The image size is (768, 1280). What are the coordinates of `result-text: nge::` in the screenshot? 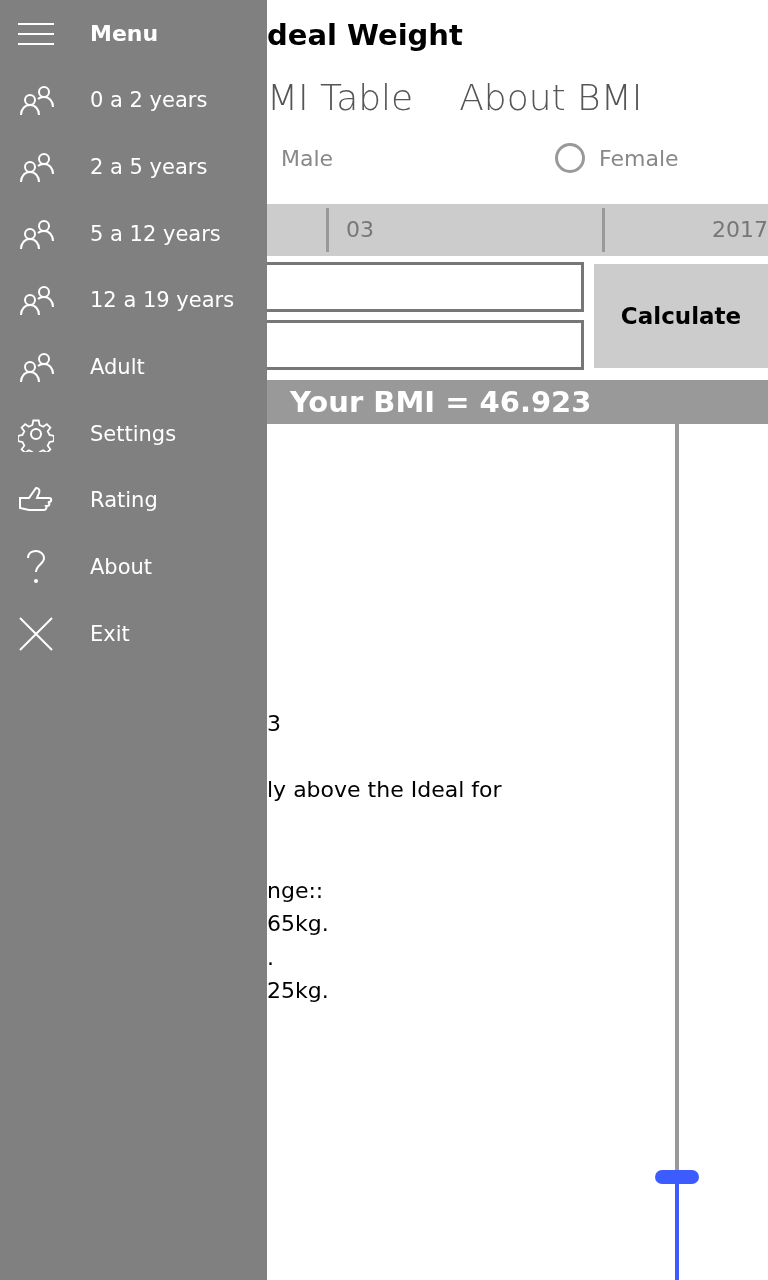 It's located at (295, 890).